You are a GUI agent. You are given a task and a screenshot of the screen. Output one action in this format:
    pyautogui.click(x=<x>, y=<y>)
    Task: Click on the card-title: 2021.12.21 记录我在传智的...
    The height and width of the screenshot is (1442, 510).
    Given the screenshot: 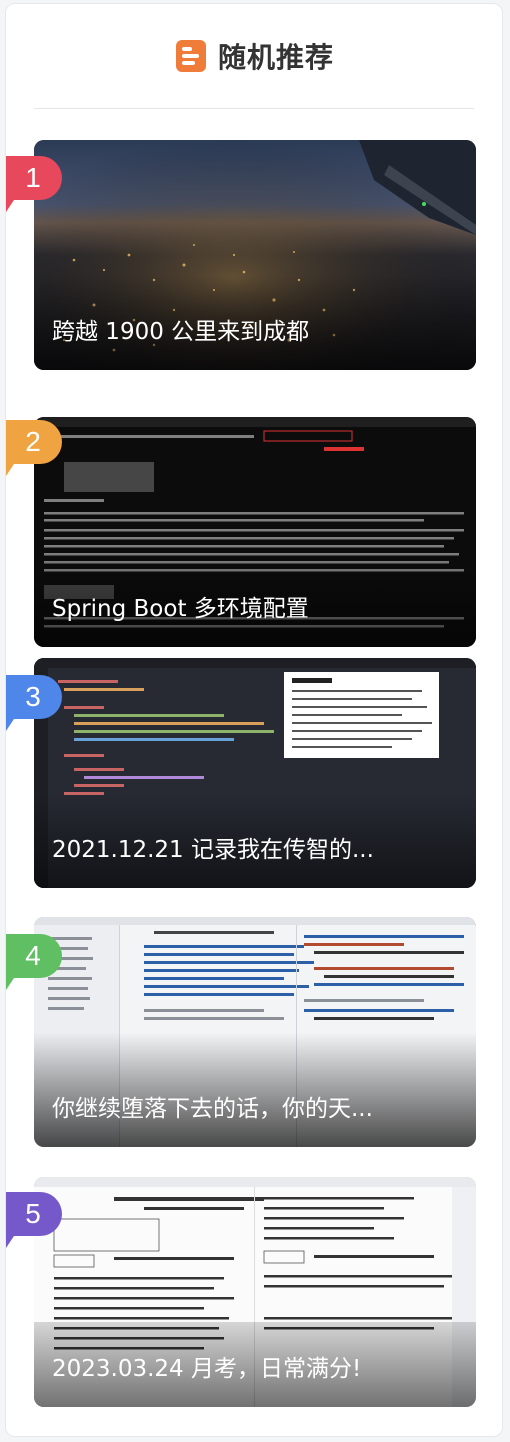 What is the action you would take?
    pyautogui.click(x=255, y=847)
    